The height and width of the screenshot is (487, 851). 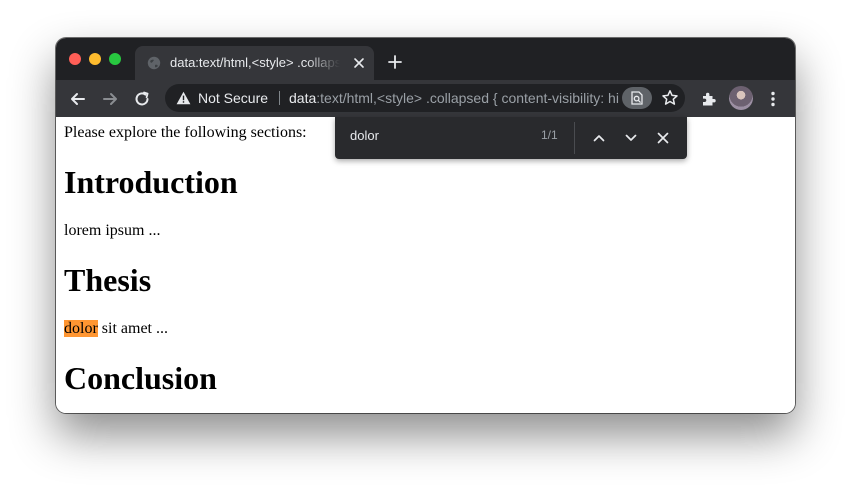 What do you see at coordinates (95, 59) in the screenshot?
I see `window-minimize-button` at bounding box center [95, 59].